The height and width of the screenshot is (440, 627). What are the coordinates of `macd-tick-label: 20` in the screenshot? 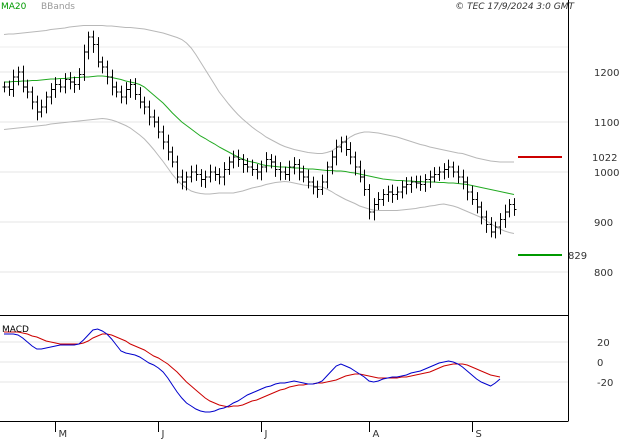 It's located at (603, 343).